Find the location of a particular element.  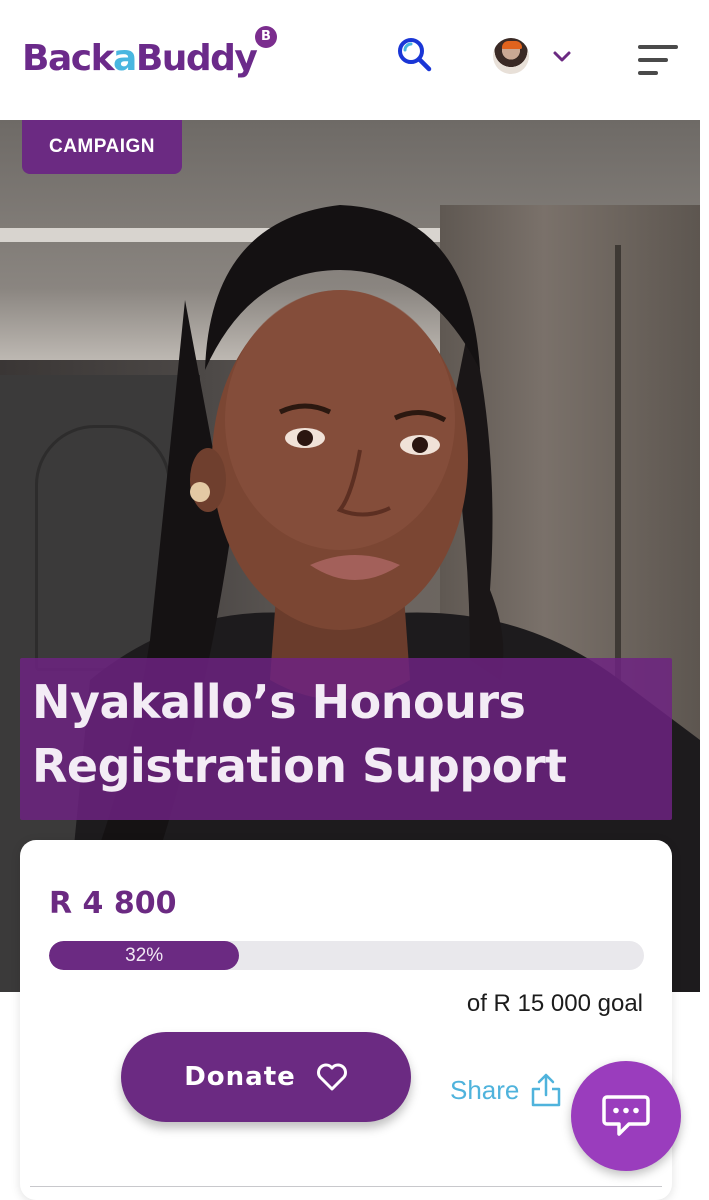

chat-button is located at coordinates (626, 1116).